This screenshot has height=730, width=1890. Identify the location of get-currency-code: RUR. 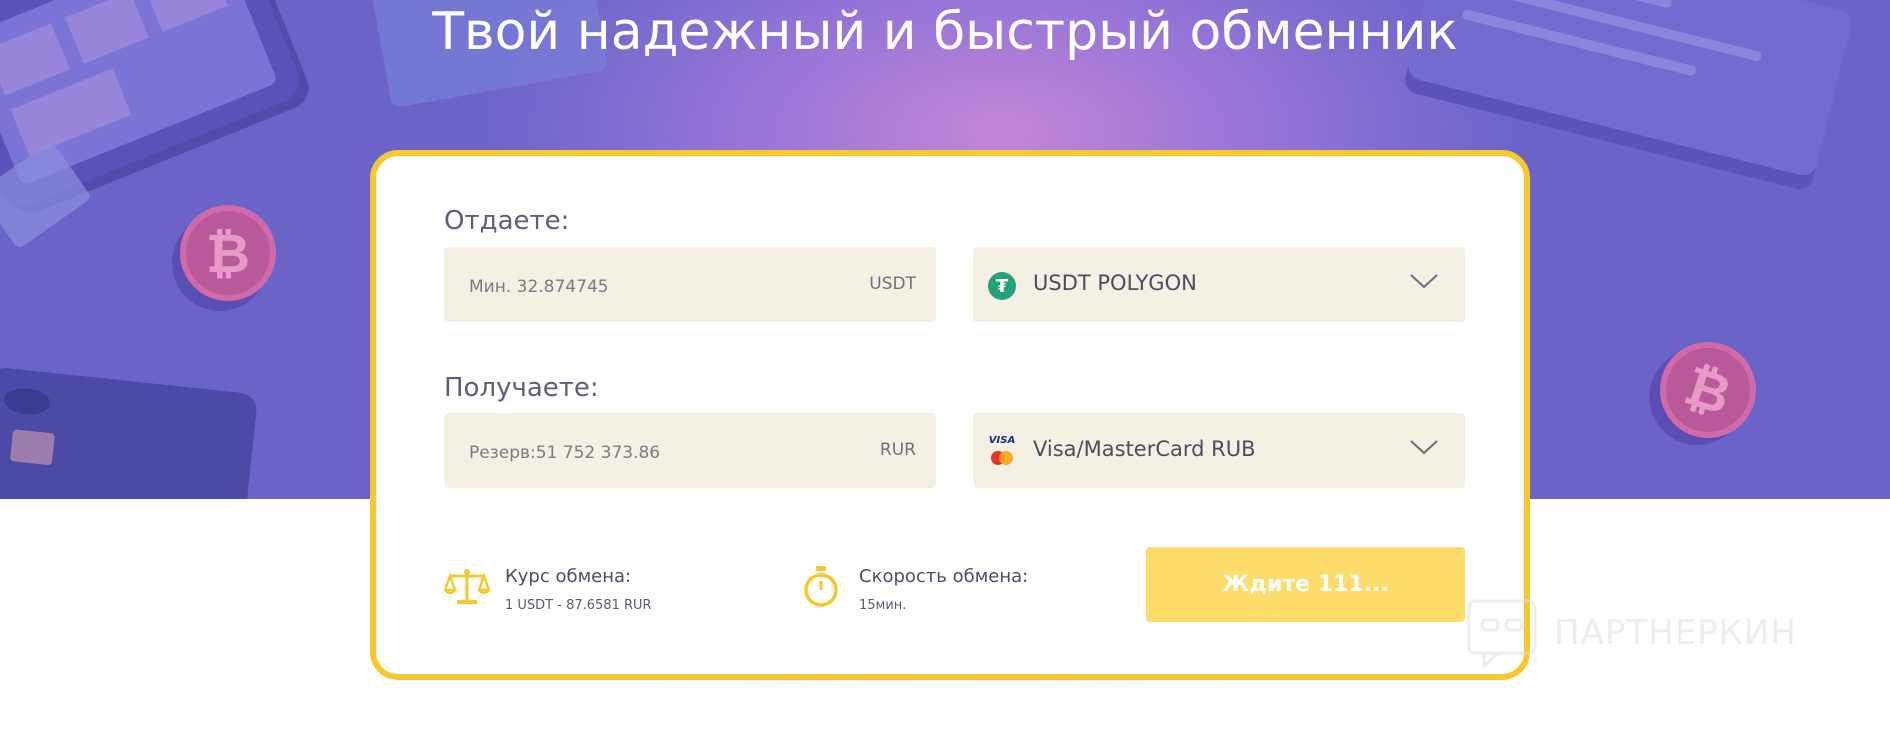
(897, 450).